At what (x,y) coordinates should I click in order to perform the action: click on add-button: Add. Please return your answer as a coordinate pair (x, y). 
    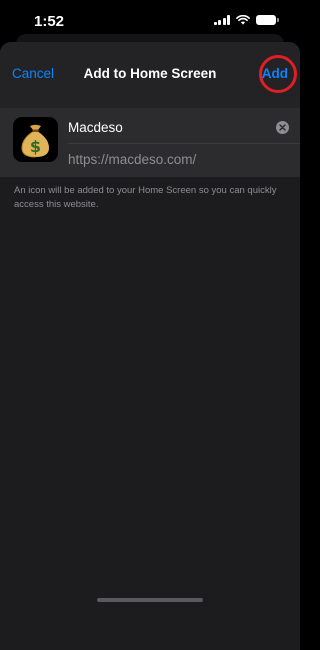
    Looking at the image, I should click on (275, 73).